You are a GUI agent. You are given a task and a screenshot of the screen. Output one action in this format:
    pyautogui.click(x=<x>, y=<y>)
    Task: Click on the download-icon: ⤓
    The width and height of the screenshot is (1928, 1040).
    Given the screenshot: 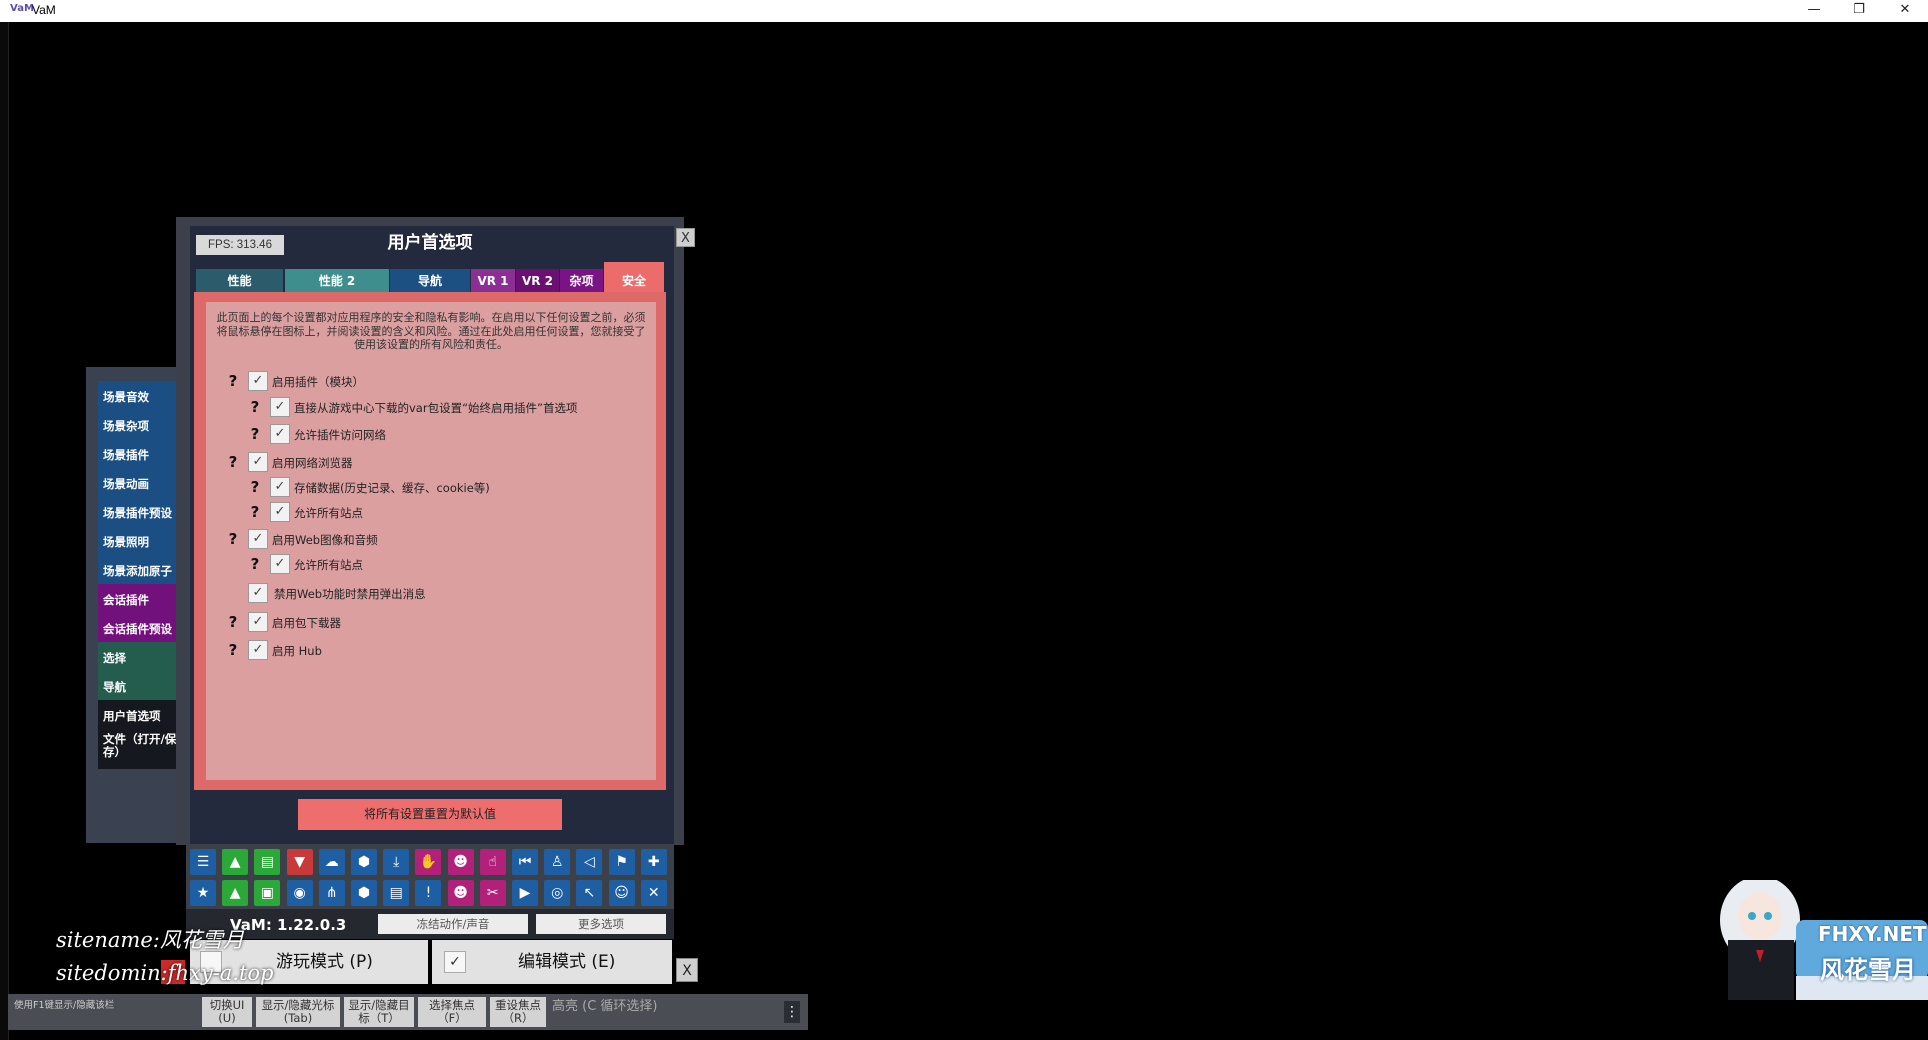 What is the action you would take?
    pyautogui.click(x=396, y=862)
    